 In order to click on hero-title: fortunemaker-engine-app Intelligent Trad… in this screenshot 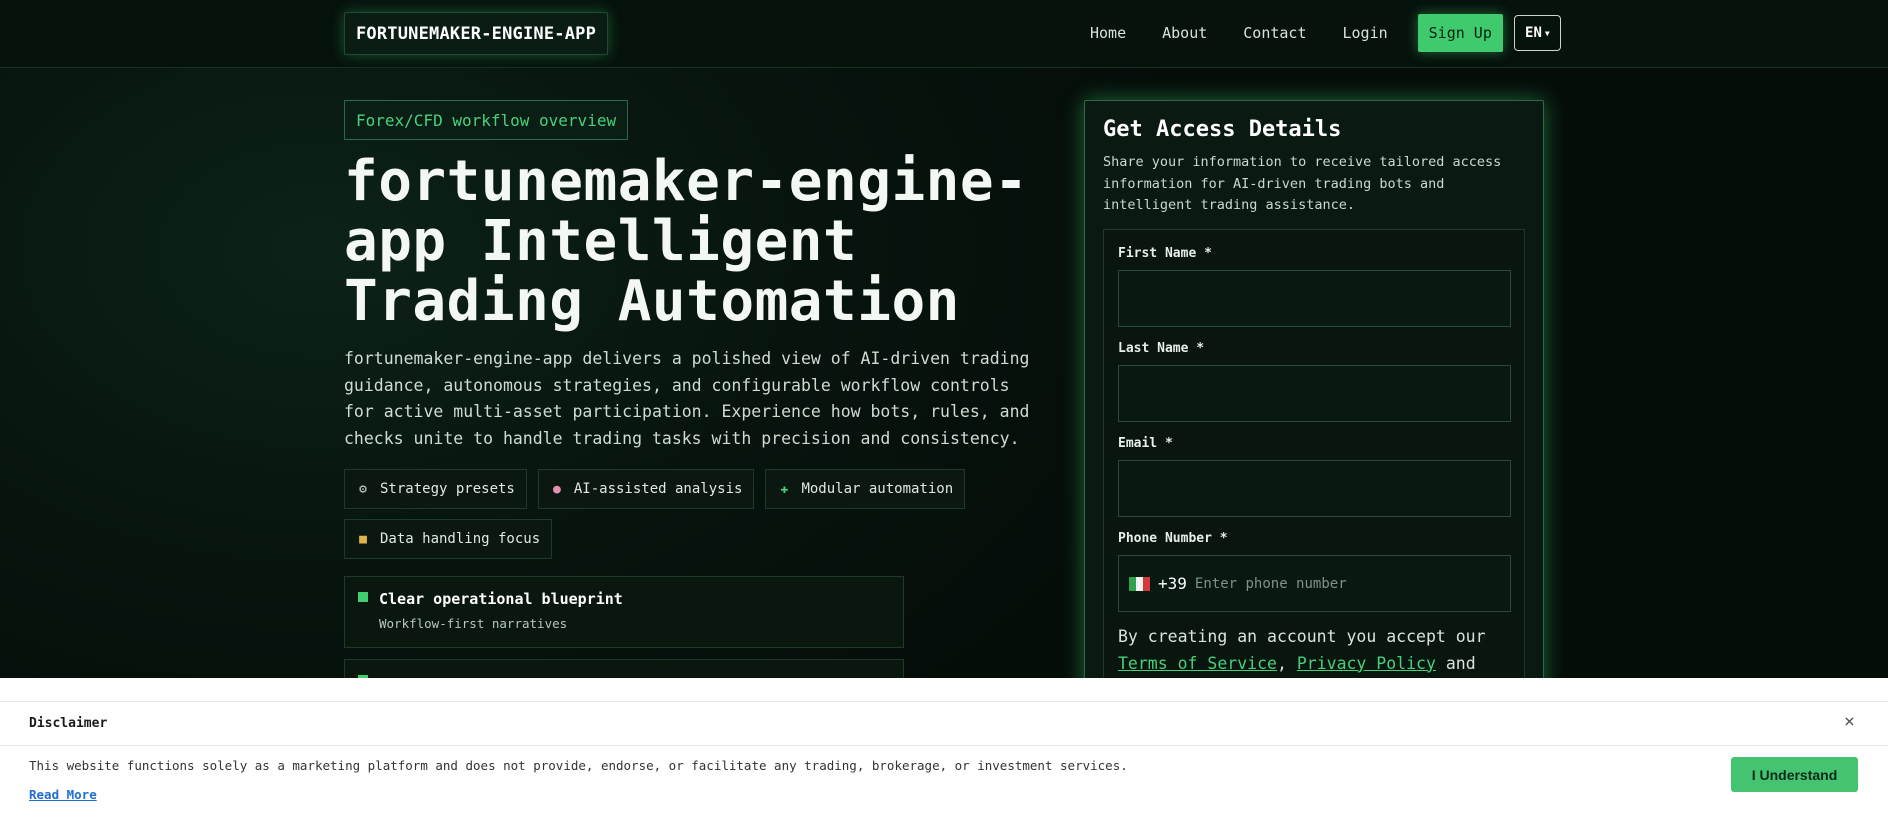, I will do `click(686, 241)`.